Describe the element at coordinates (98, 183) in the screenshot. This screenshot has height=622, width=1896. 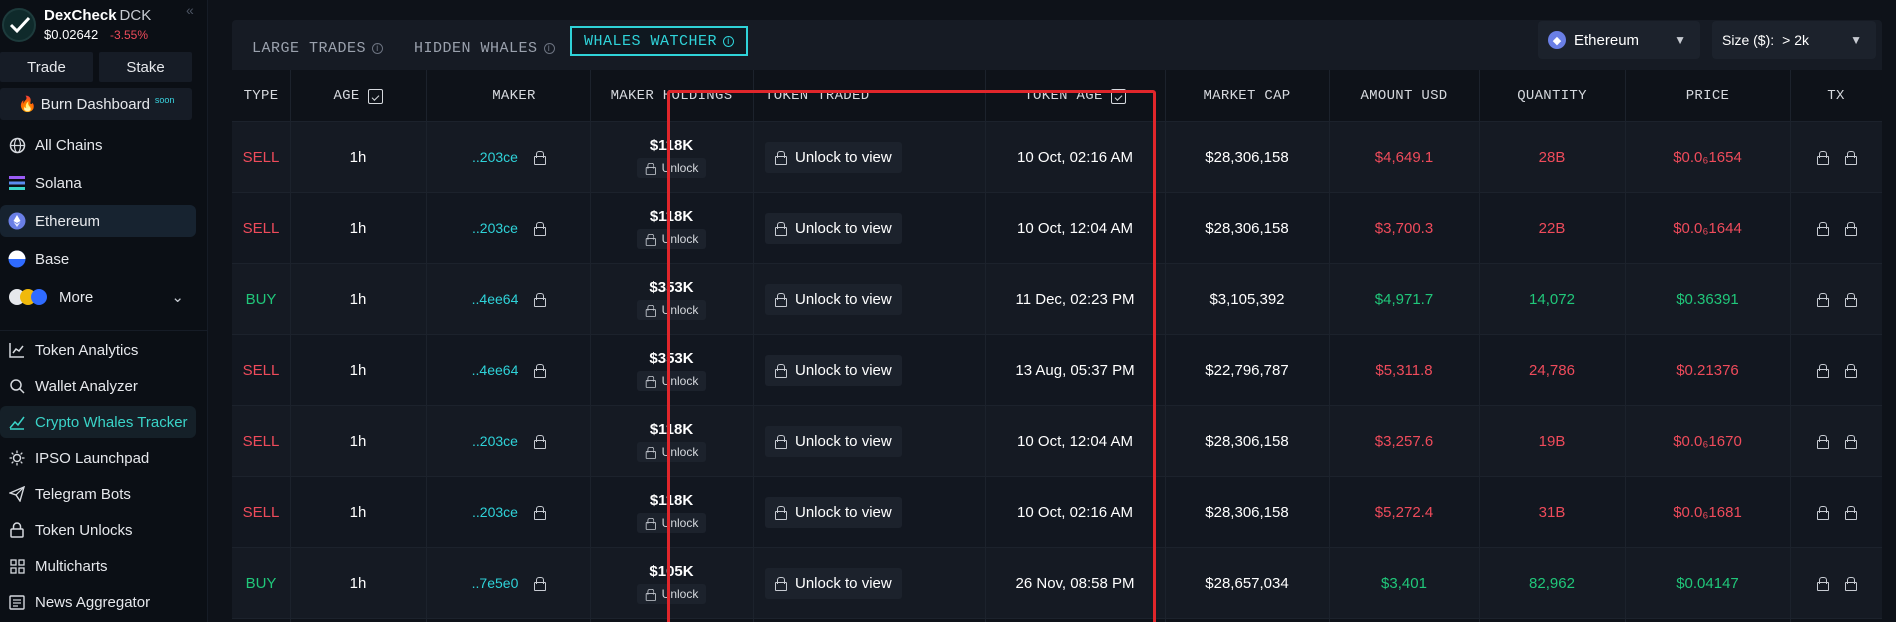
I see `sidebar-item-solana: Solana` at that location.